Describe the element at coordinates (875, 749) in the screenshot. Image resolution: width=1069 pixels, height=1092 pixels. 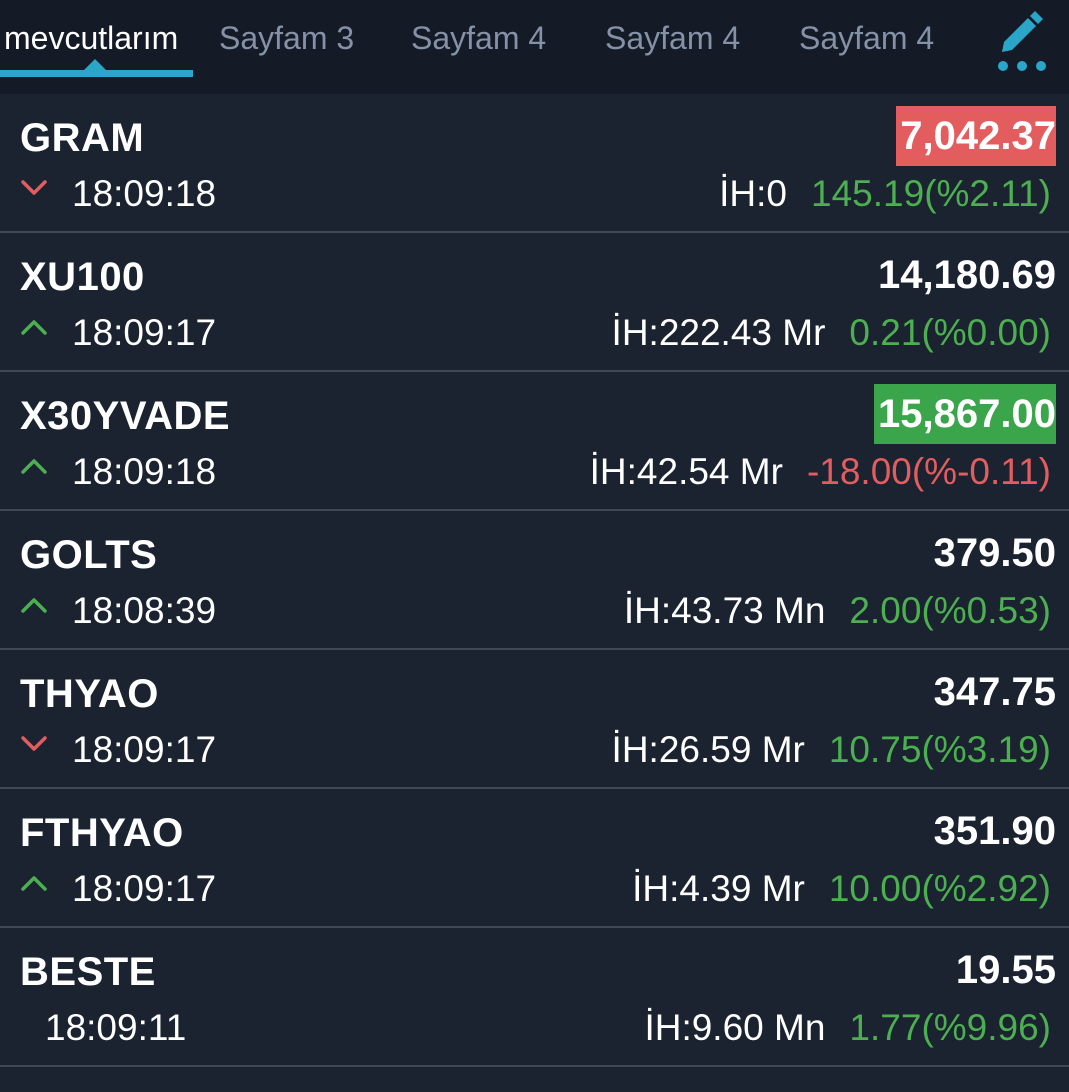
I see `change-value: 10.75` at that location.